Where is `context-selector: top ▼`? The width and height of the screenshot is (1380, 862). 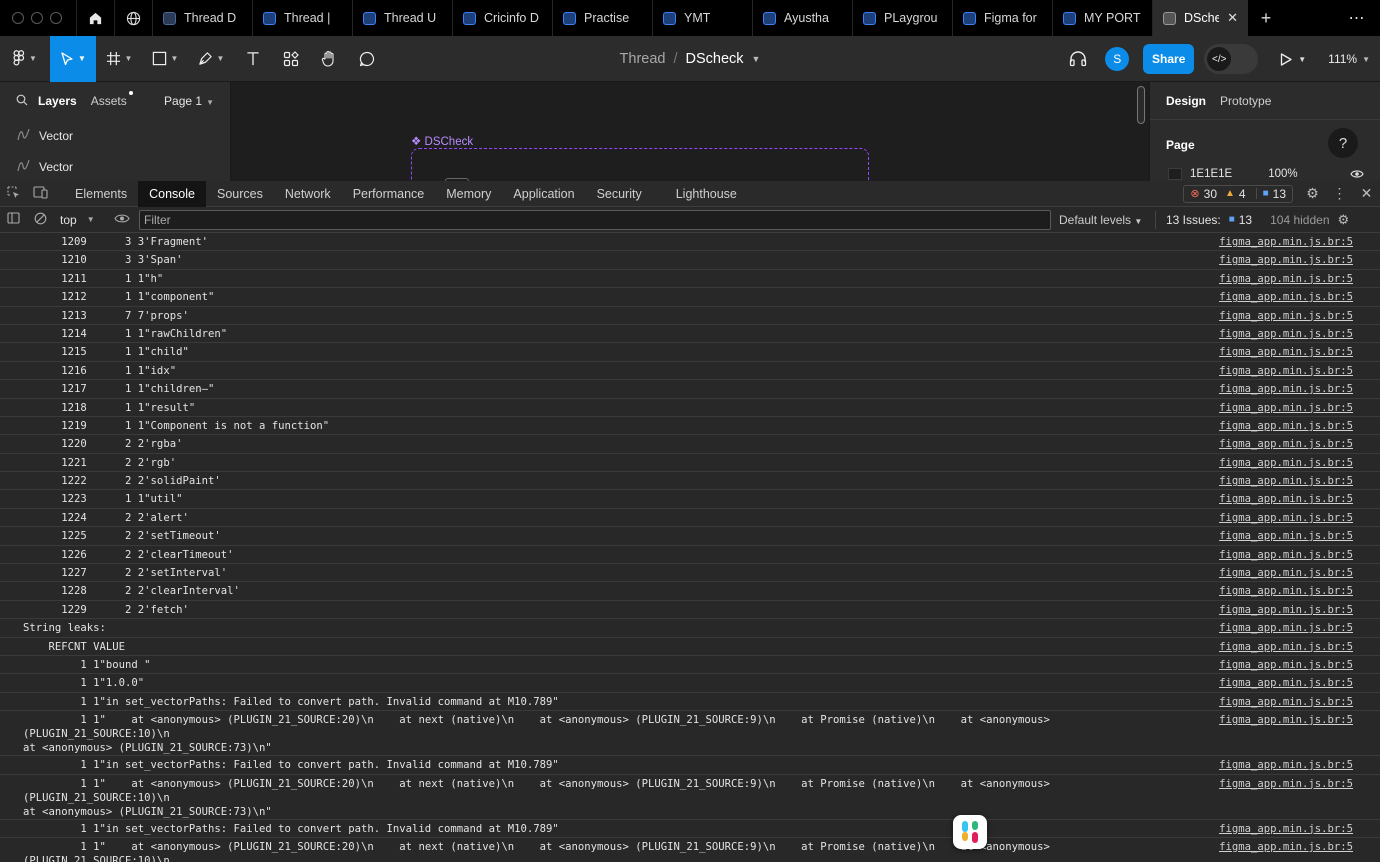 context-selector: top ▼ is located at coordinates (77, 220).